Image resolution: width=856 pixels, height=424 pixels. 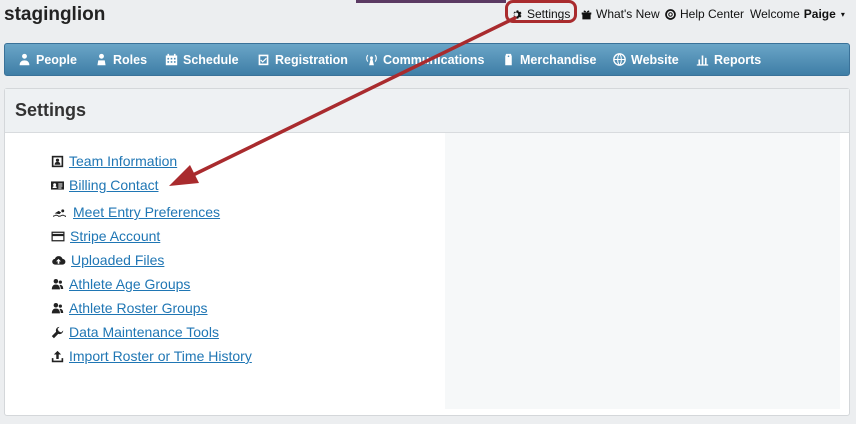 What do you see at coordinates (57, 307) in the screenshot?
I see `athlete-roster-icon` at bounding box center [57, 307].